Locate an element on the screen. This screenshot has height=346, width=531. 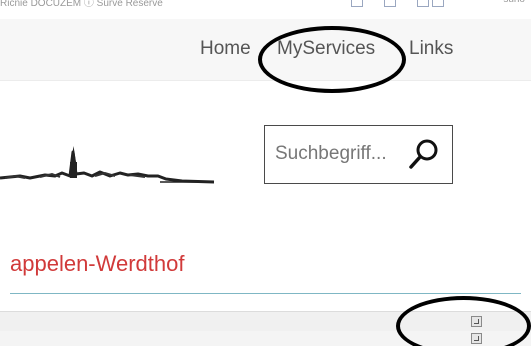
search-box is located at coordinates (358, 154).